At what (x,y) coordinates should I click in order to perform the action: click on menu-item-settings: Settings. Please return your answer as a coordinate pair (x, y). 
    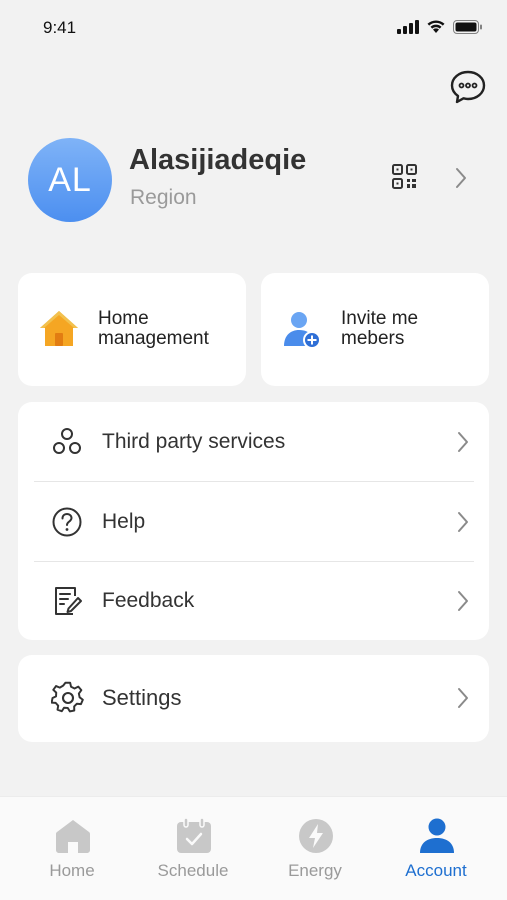
    Looking at the image, I should click on (253, 698).